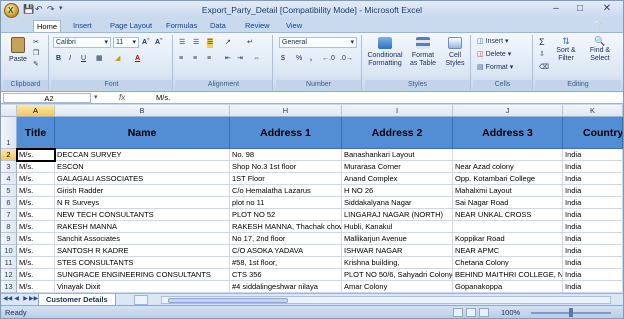 This screenshot has width=624, height=319. What do you see at coordinates (508, 275) in the screenshot?
I see `cell-address3: BEHIND MAITHRI COLLEGE, N` at bounding box center [508, 275].